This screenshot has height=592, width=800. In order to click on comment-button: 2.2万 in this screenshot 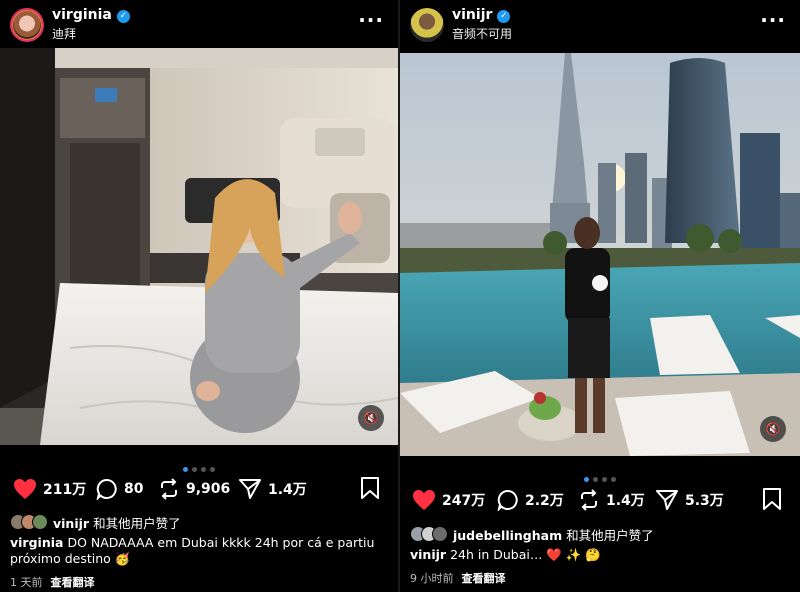, I will do `click(530, 500)`.